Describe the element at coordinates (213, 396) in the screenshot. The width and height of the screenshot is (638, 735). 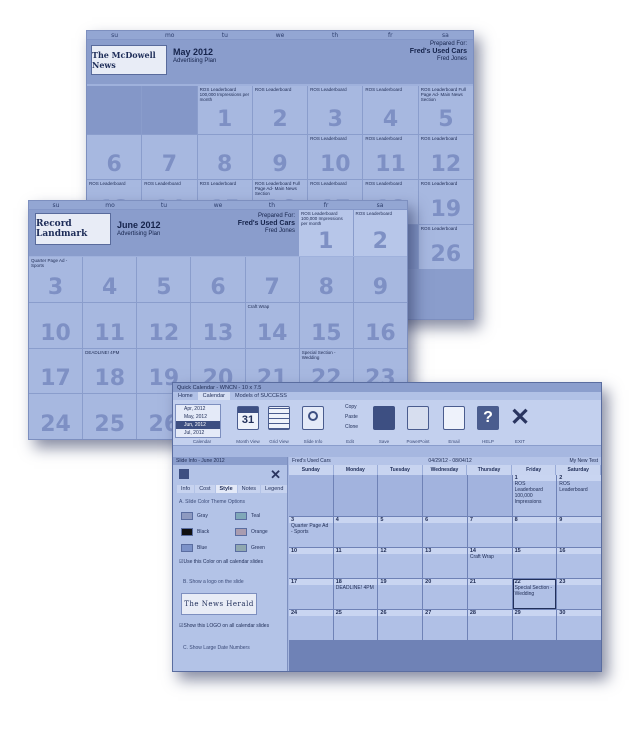
I see `tab-calendar: Calendar` at that location.